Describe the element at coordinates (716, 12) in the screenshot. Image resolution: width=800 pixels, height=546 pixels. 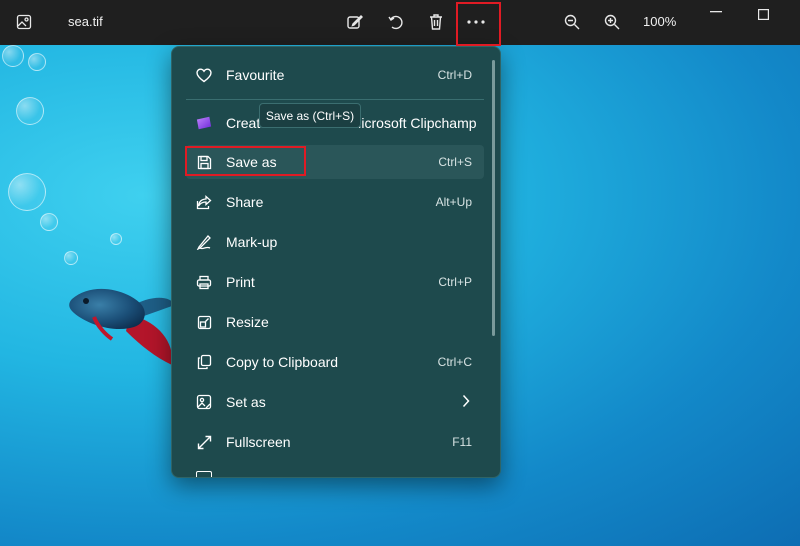
I see `minimize-icon` at that location.